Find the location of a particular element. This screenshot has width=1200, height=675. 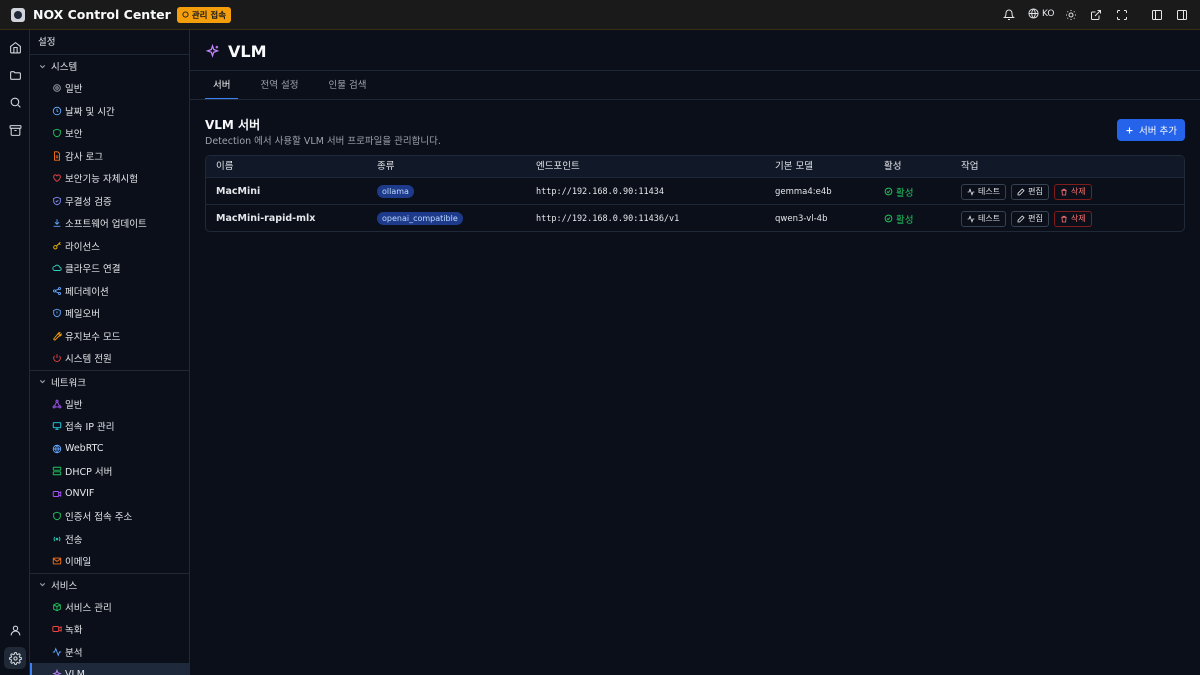

share-icon is located at coordinates (57, 291).